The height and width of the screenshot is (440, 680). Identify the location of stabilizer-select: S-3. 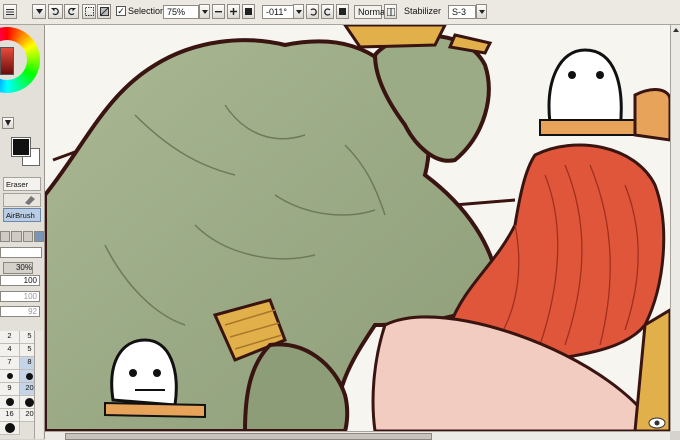
(462, 12).